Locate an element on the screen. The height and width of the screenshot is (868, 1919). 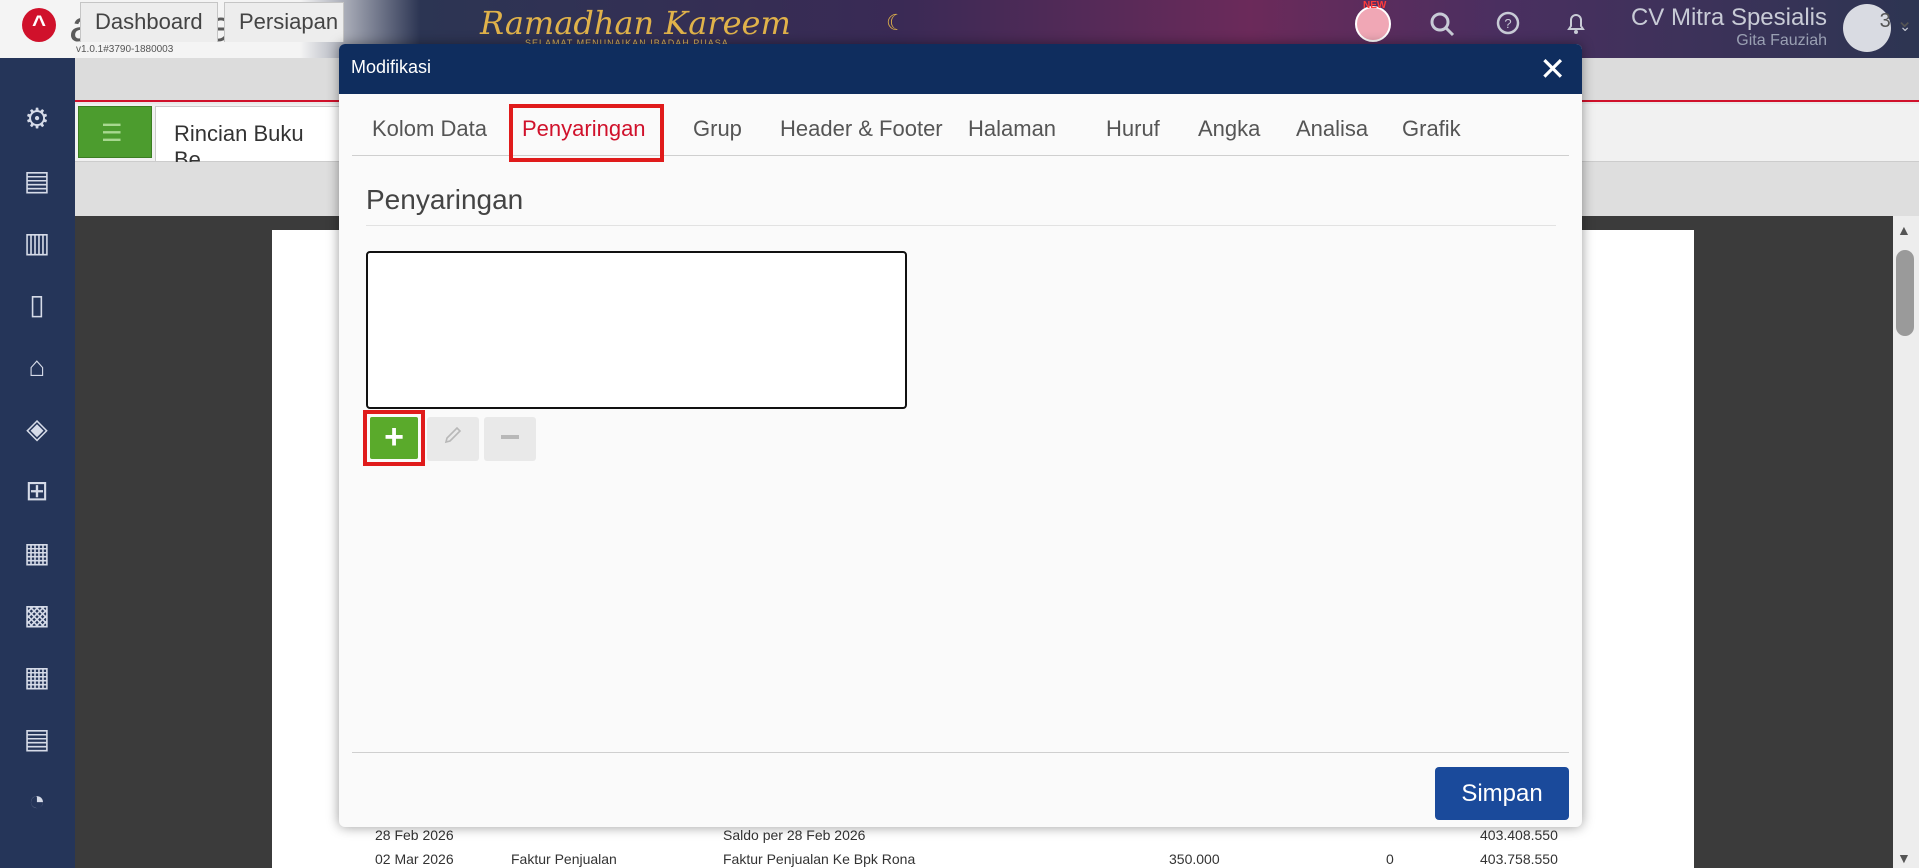
help-icon: ? is located at coordinates (1508, 28).